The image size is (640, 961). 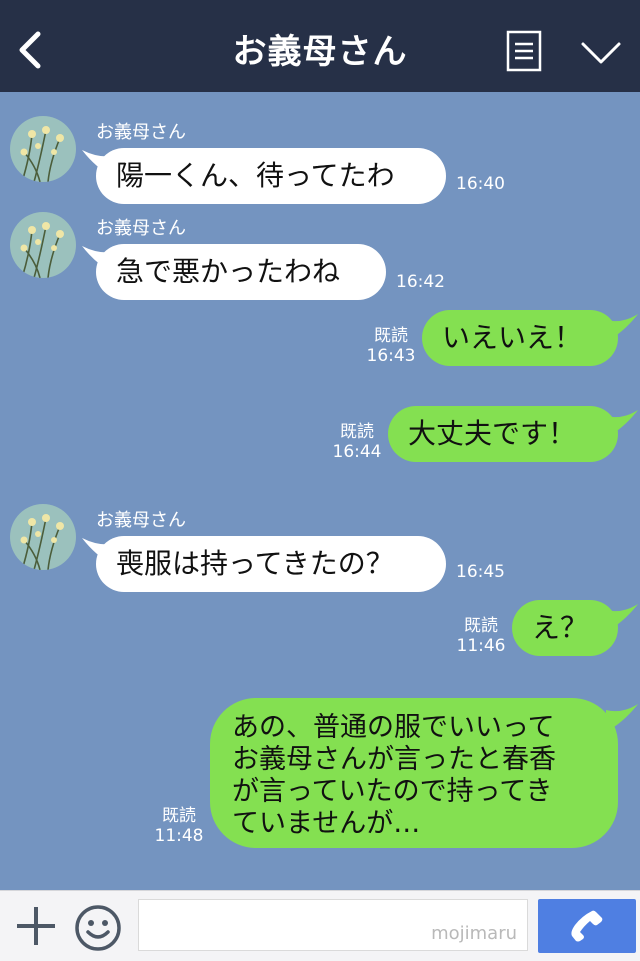 What do you see at coordinates (394, 759) in the screenshot?
I see `message-line: お義母さんが言ったと春香` at bounding box center [394, 759].